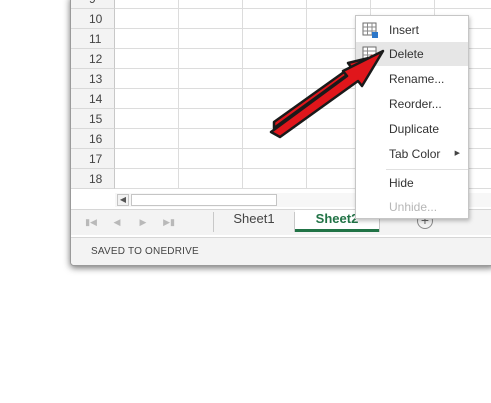 This screenshot has width=491, height=403. I want to click on menu-item-label: Duplicate, so click(414, 129).